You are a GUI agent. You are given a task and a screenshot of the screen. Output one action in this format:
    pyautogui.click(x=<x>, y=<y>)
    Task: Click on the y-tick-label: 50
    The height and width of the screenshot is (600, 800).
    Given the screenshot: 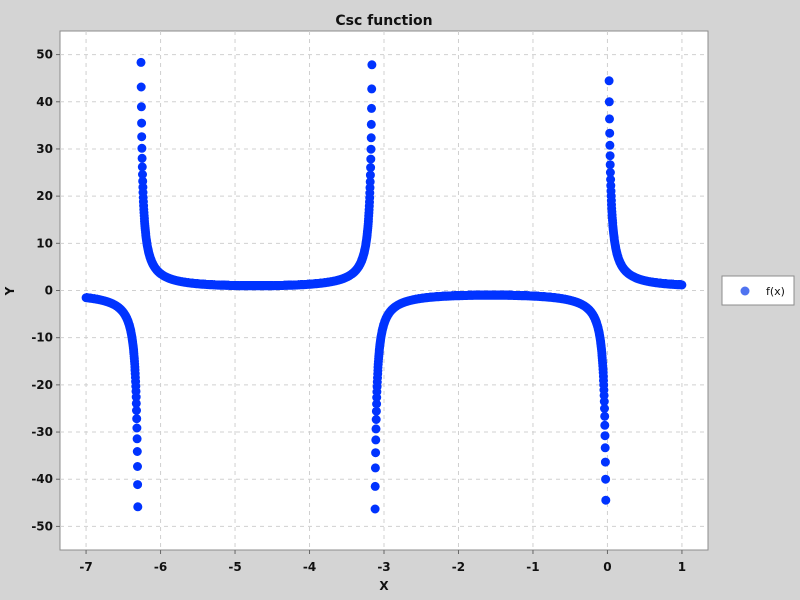 What is the action you would take?
    pyautogui.click(x=44, y=55)
    